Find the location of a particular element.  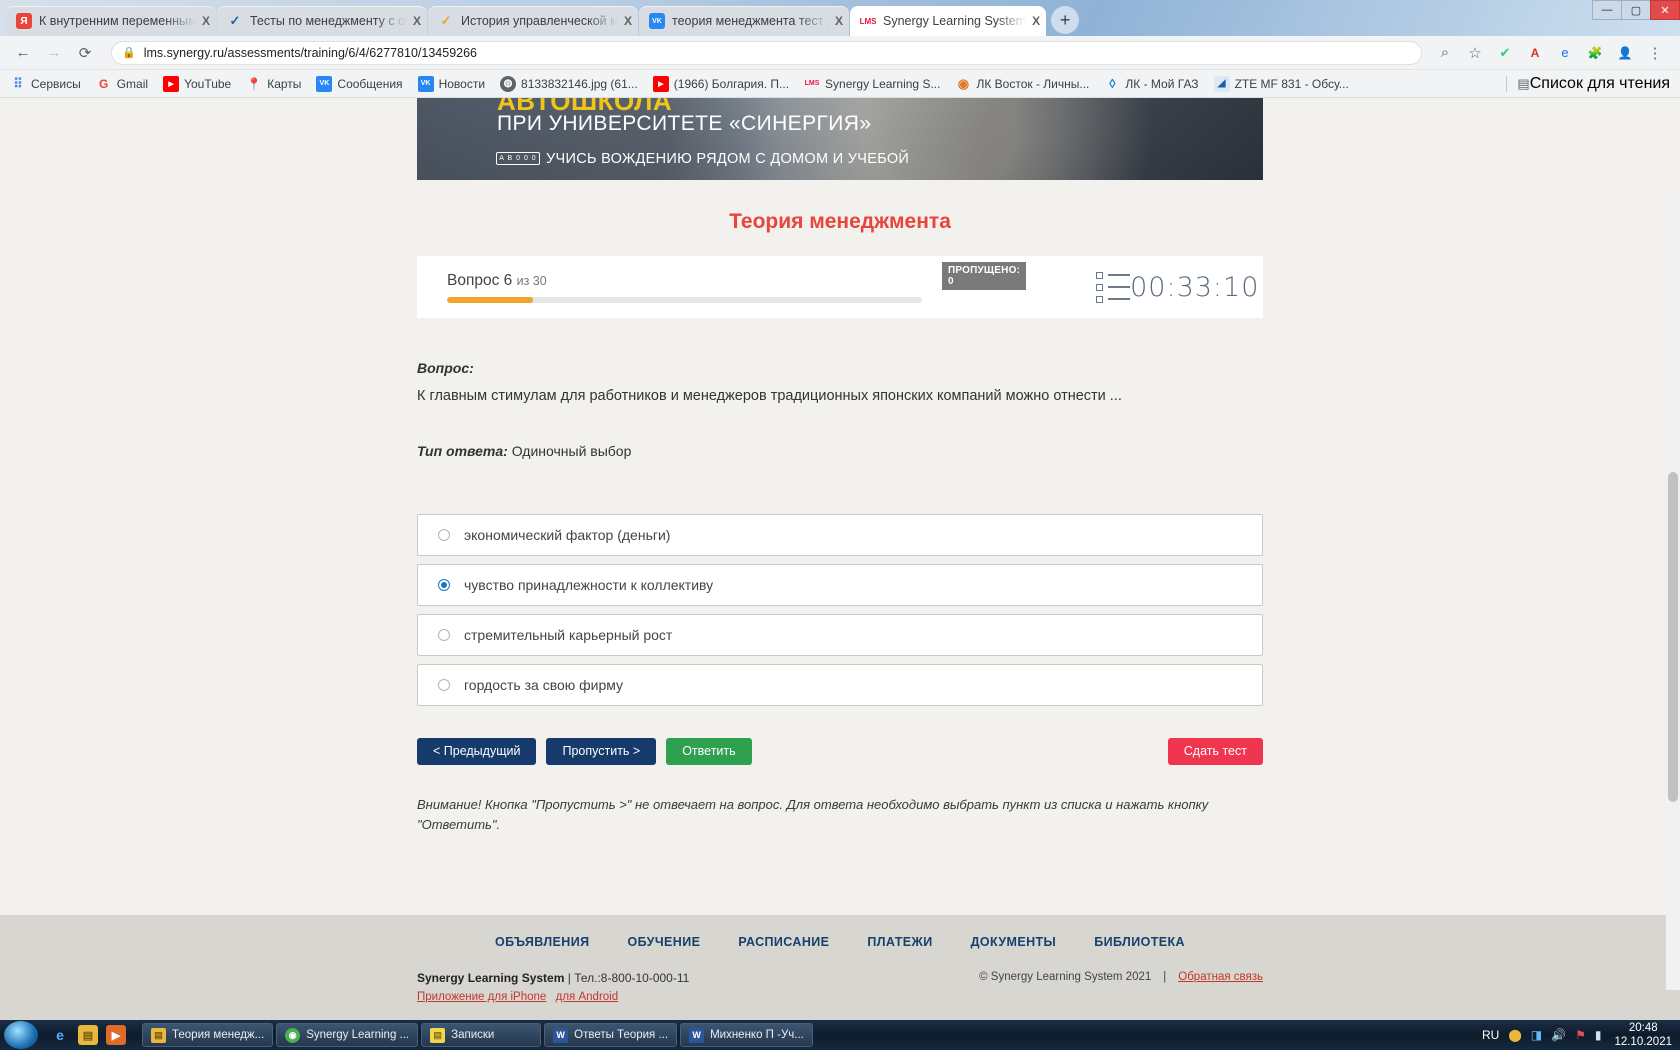

answer-option-selected: чувство принадлежности к коллективу is located at coordinates (840, 584).